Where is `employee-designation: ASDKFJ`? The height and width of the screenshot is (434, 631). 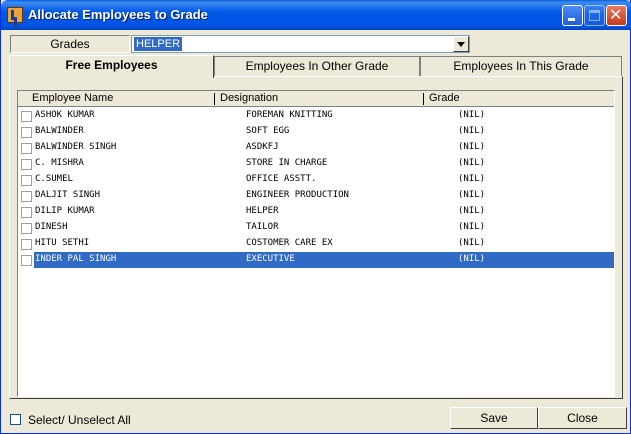 employee-designation: ASDKFJ is located at coordinates (262, 147).